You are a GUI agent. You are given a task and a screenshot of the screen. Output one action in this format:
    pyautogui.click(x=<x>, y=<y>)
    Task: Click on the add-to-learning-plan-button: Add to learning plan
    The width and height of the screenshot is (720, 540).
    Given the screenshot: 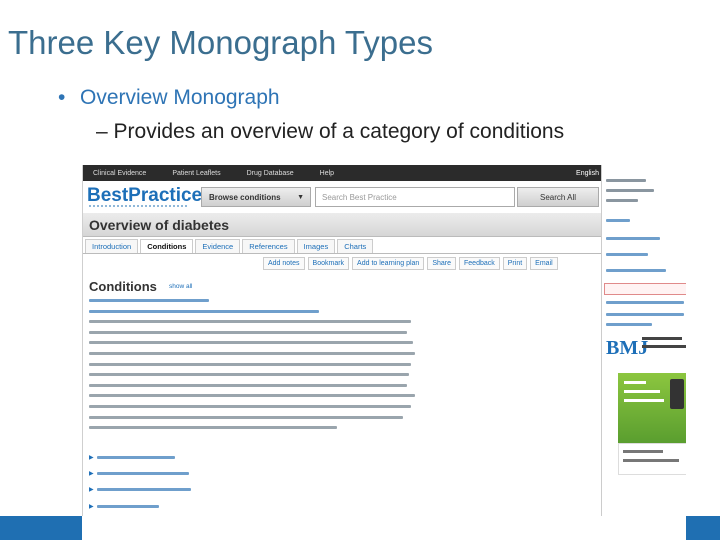 What is the action you would take?
    pyautogui.click(x=388, y=263)
    